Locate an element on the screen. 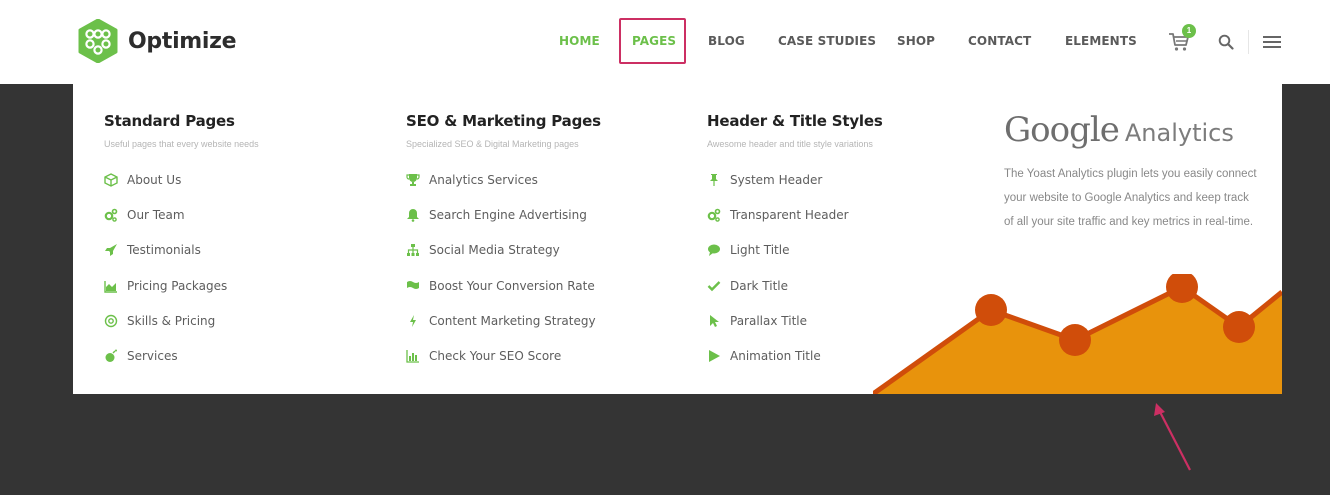 The image size is (1330, 495). link-label: Parallax Title is located at coordinates (768, 321).